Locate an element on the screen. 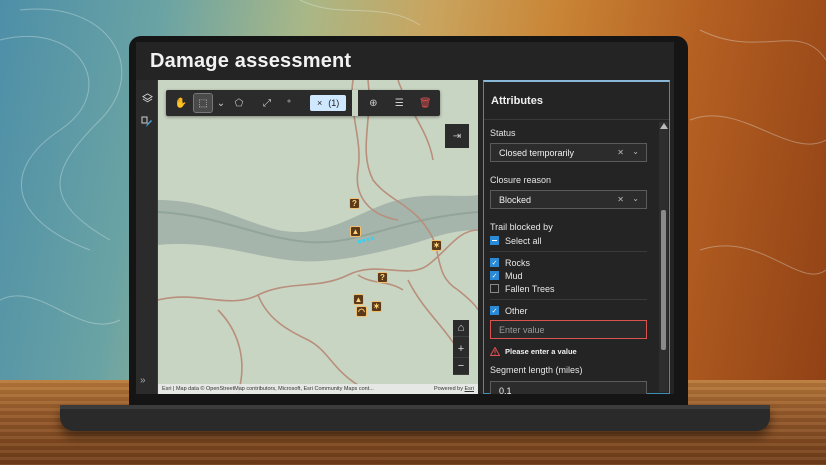  app-header: Damage assessment is located at coordinates (405, 61).